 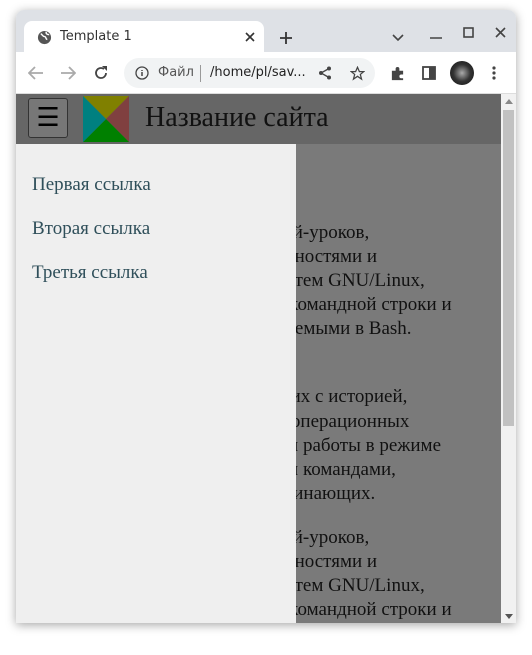 What do you see at coordinates (494, 73) in the screenshot?
I see `more-icon` at bounding box center [494, 73].